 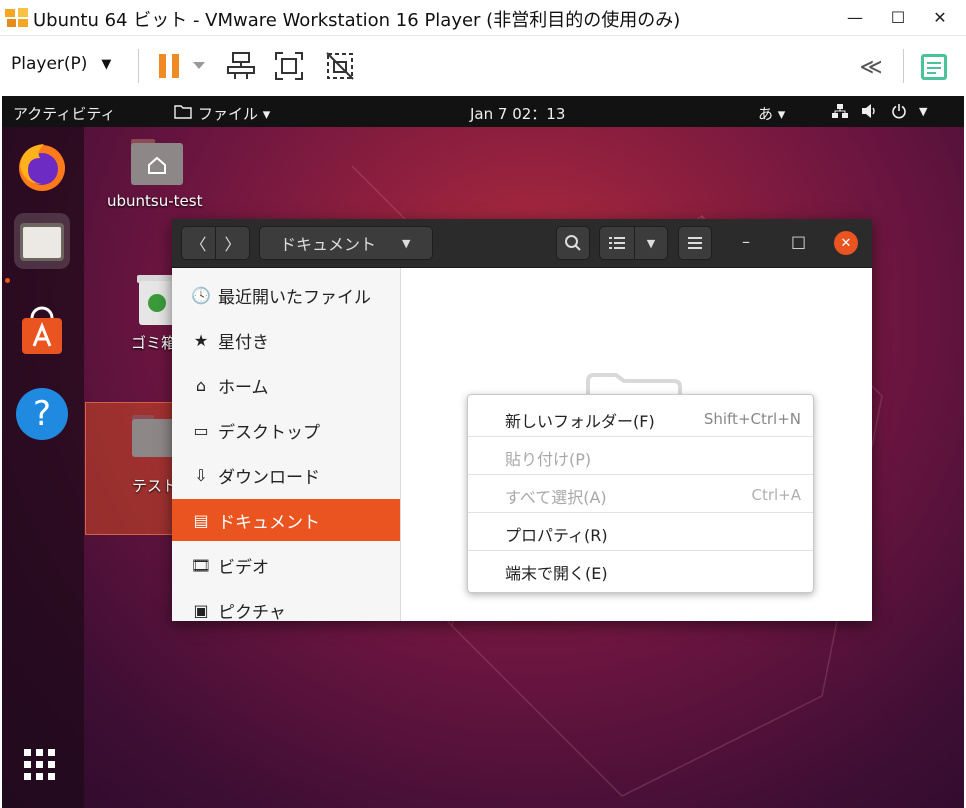 I want to click on desktop-icon-label: テスト, so click(x=155, y=486).